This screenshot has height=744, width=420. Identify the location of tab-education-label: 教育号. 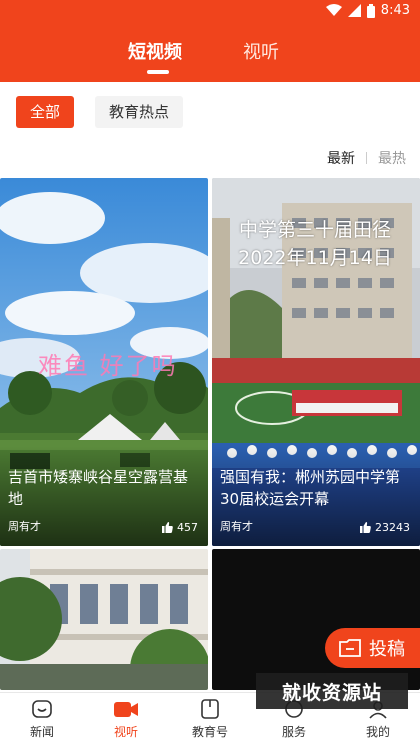
(209, 732).